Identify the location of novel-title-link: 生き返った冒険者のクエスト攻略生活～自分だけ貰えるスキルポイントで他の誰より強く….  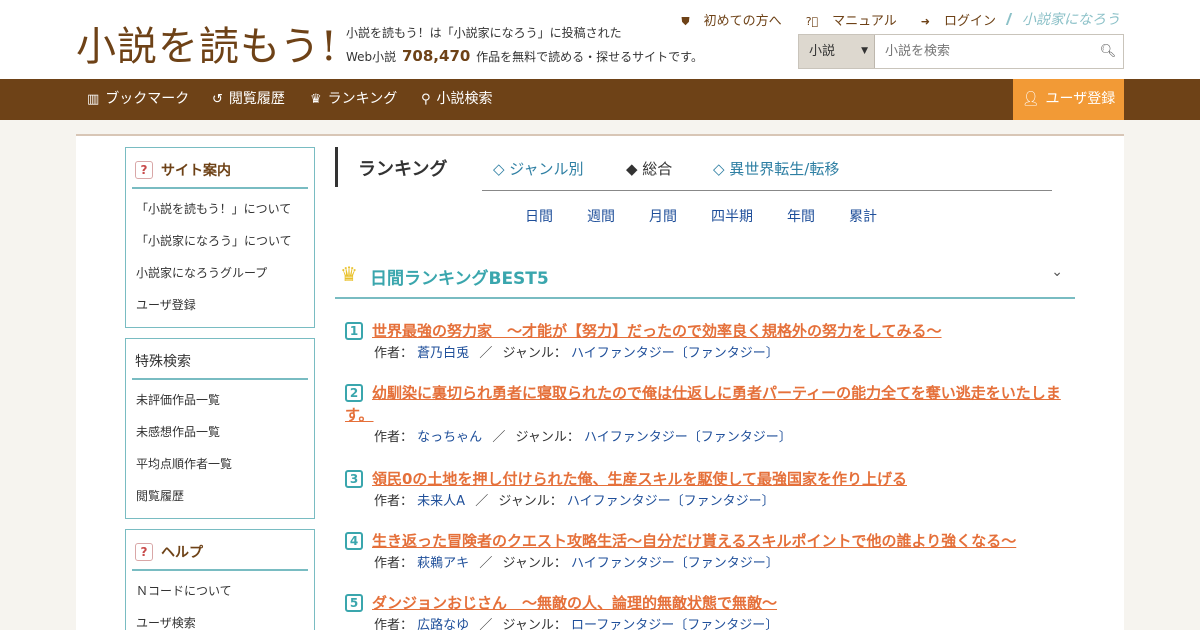
(710, 541).